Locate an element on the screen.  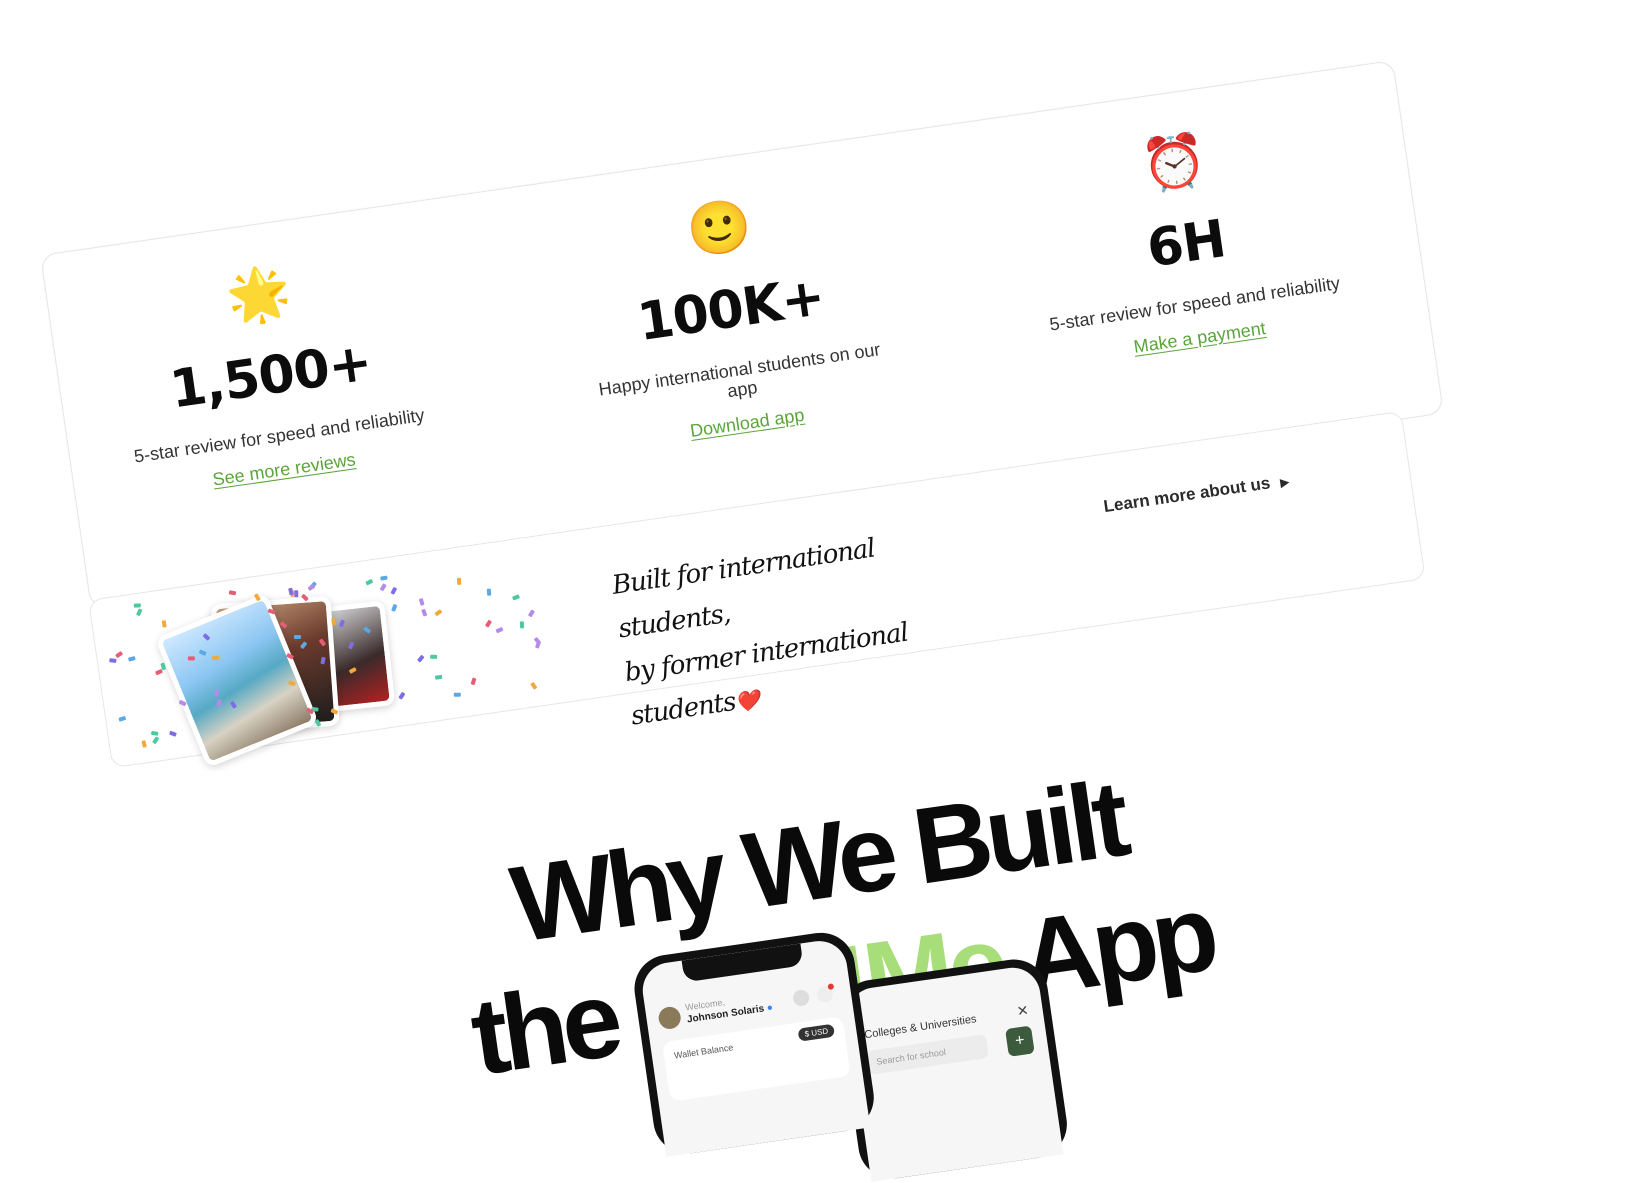
add-school-button: + is located at coordinates (1020, 1041).